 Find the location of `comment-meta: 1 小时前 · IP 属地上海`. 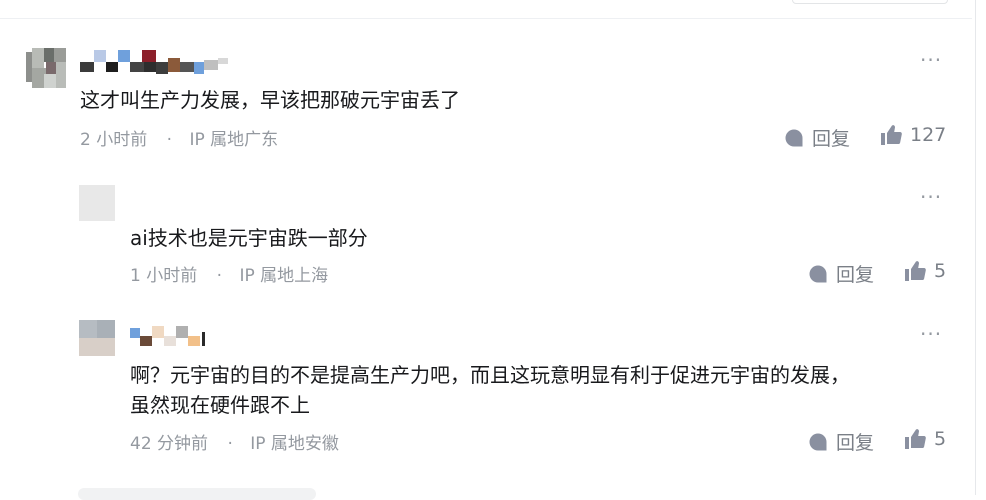

comment-meta: 1 小时前 · IP 属地上海 is located at coordinates (229, 273).